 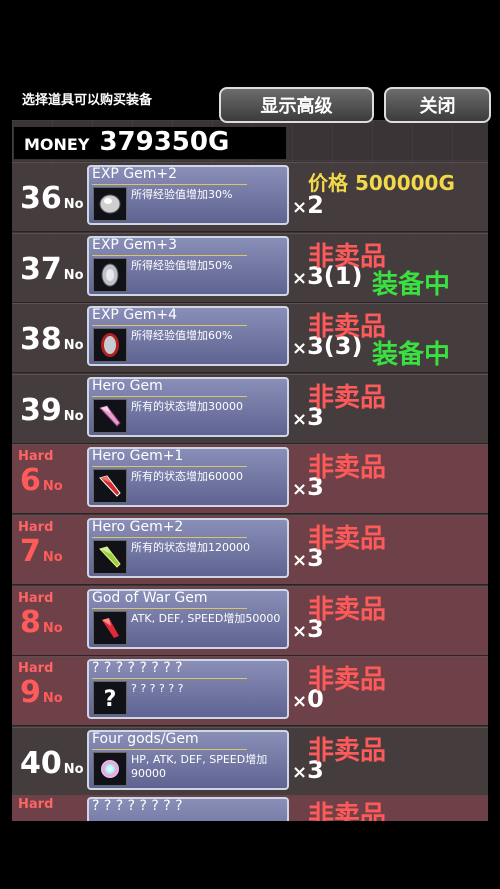 What do you see at coordinates (135, 244) in the screenshot?
I see `item-name: EXP Gem+3` at bounding box center [135, 244].